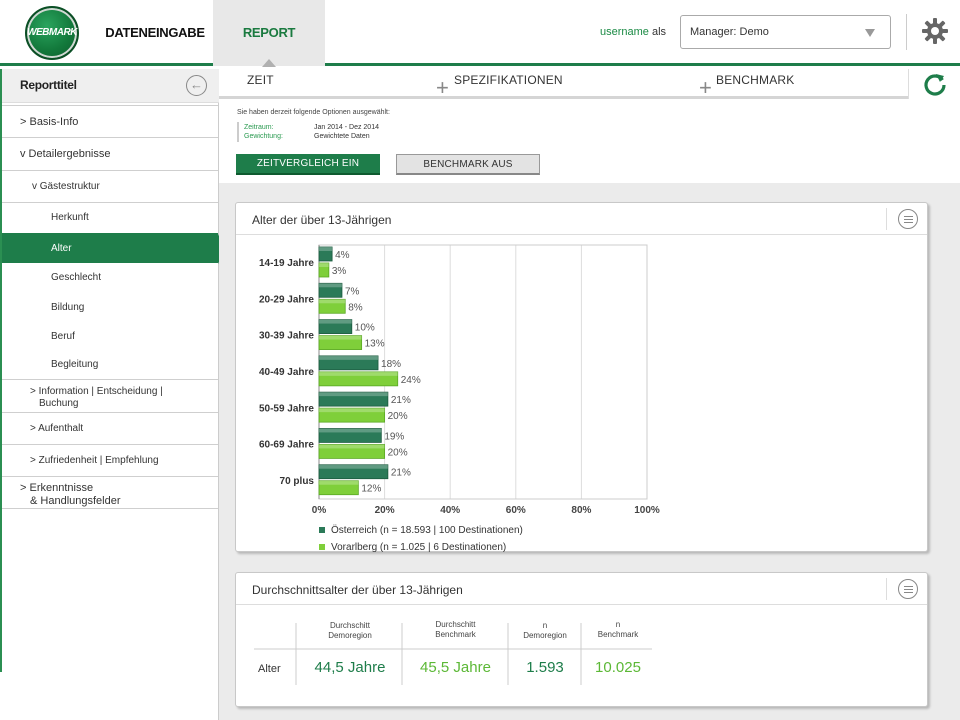  Describe the element at coordinates (516, 510) in the screenshot. I see `x-tick-label: 60%` at that location.